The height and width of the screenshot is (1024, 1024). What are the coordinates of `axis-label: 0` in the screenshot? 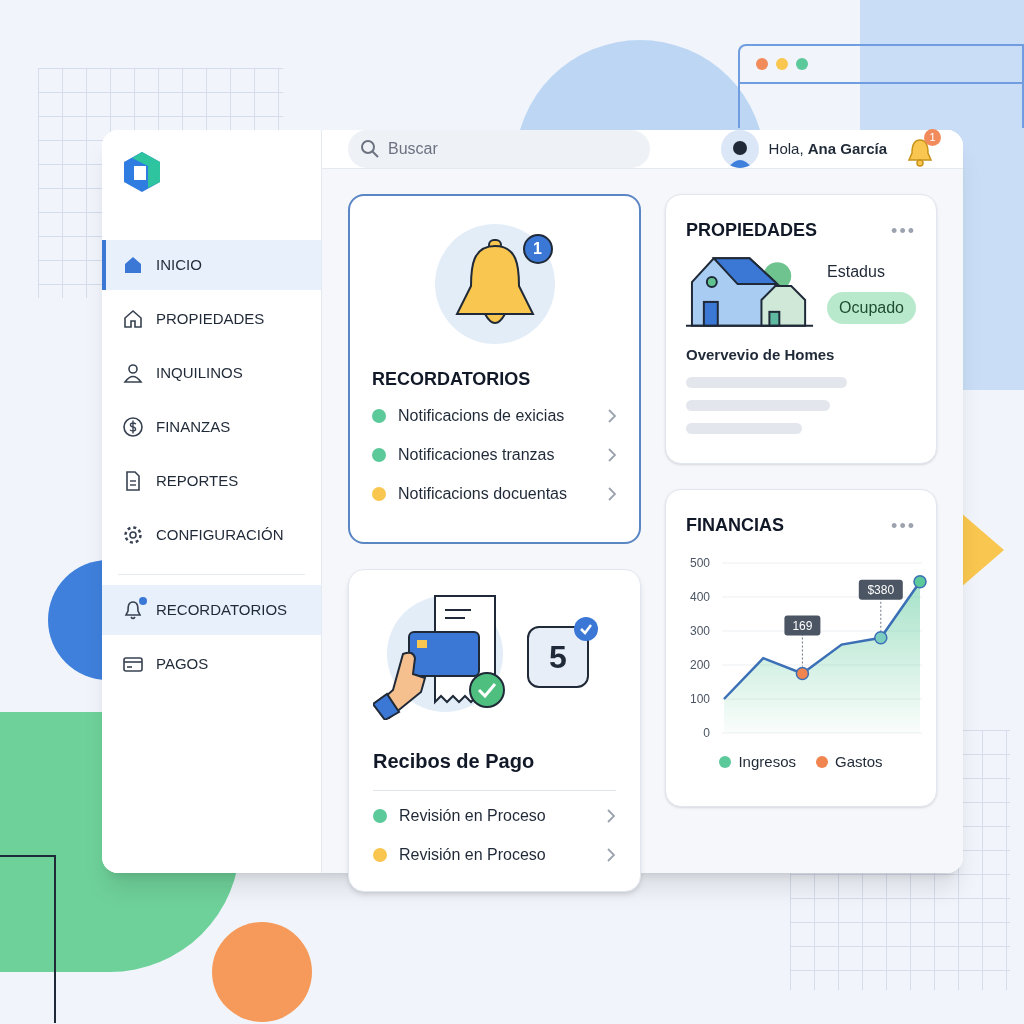 It's located at (706, 733).